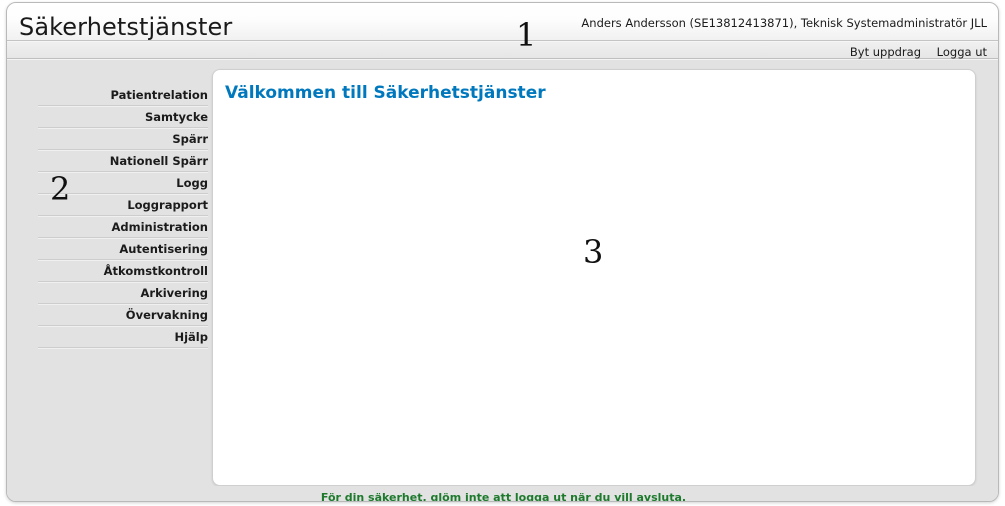 The image size is (1005, 506). Describe the element at coordinates (191, 337) in the screenshot. I see `sidebar-item-label: Hjälp` at that location.